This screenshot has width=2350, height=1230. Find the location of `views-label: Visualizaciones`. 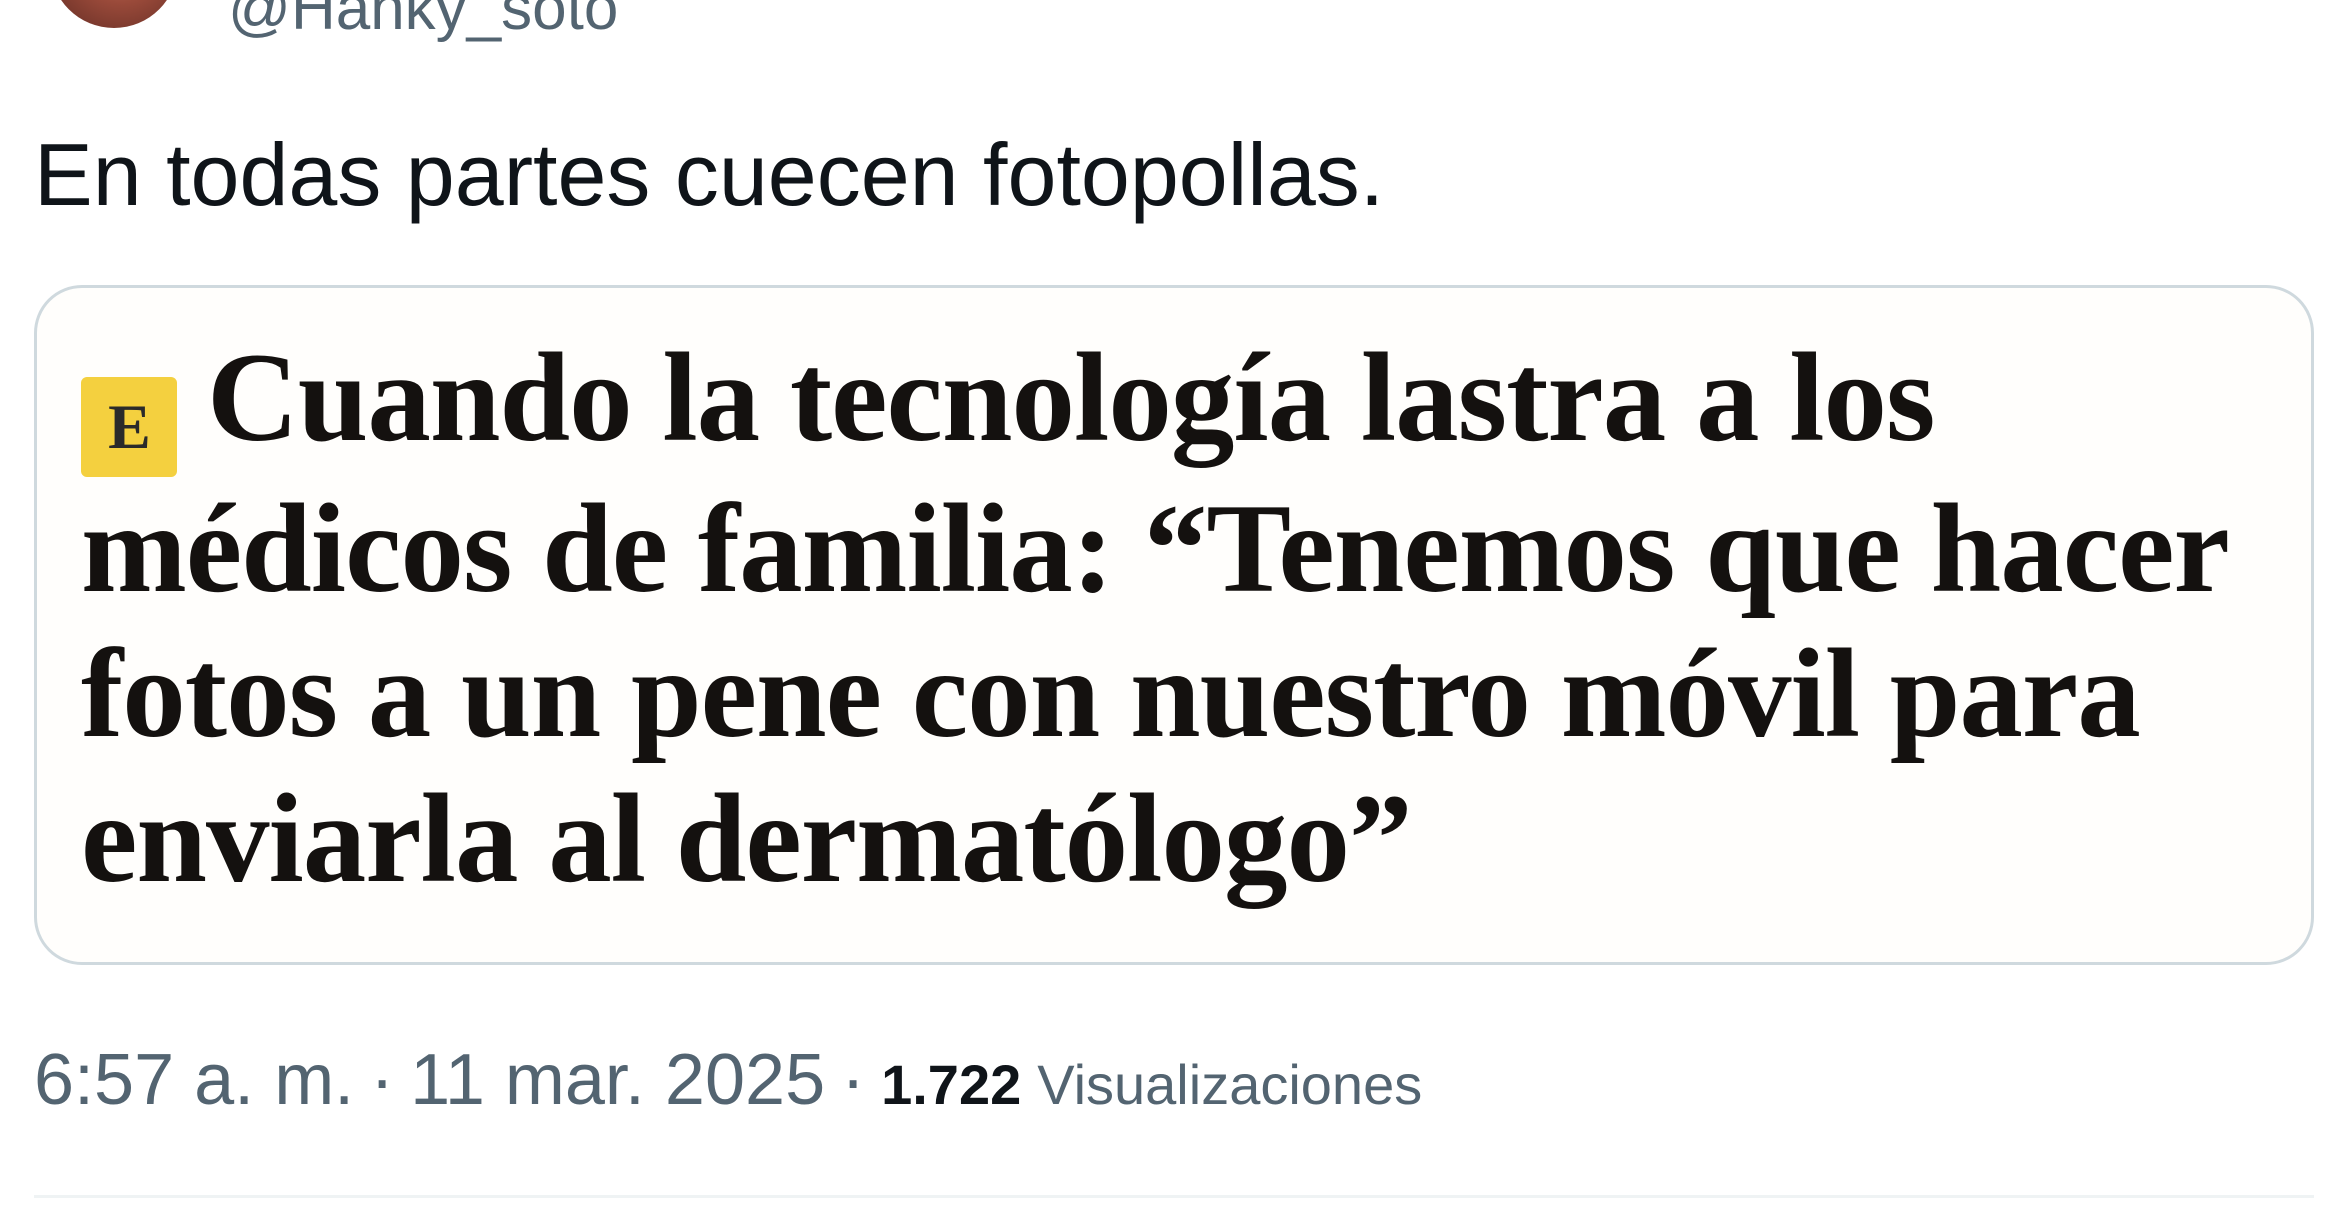

views-label: Visualizaciones is located at coordinates (1230, 1084).